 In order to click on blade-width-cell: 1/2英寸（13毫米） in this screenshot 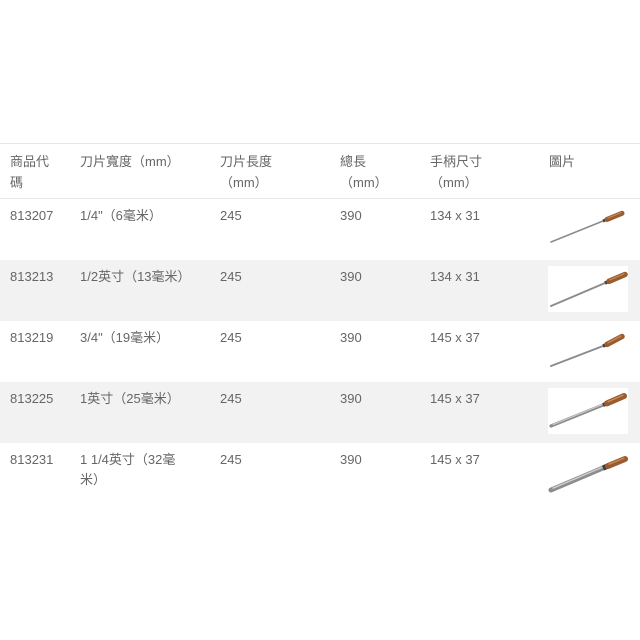, I will do `click(135, 276)`.